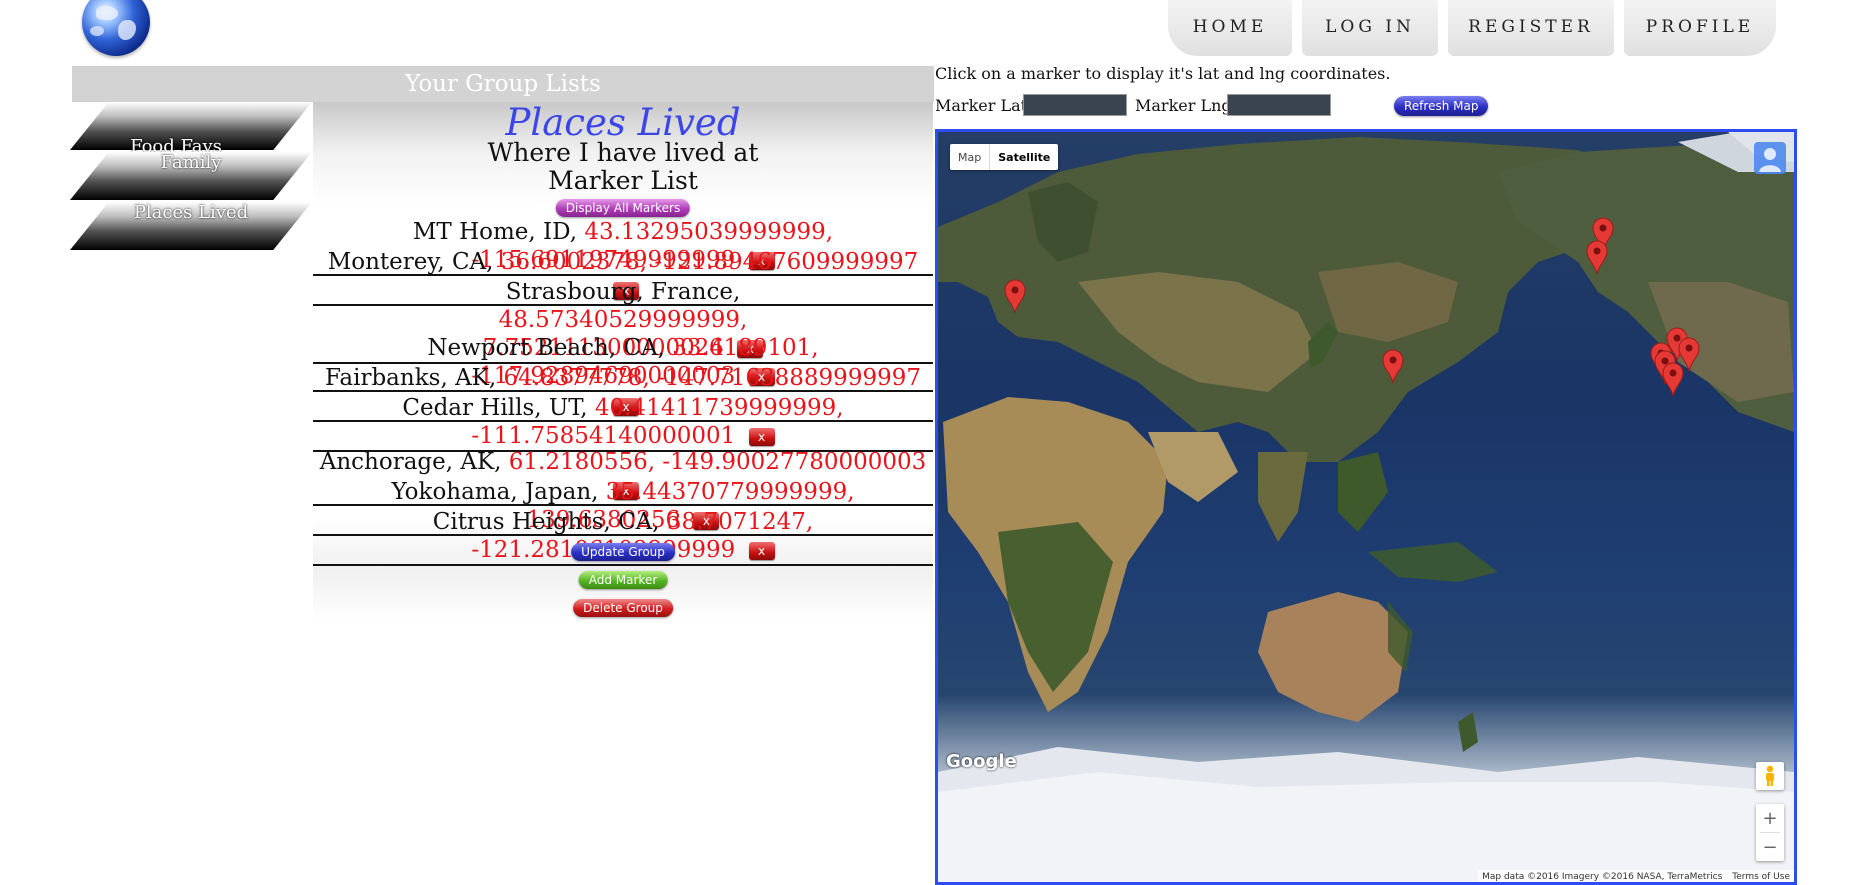 This screenshot has width=1864, height=885. I want to click on map-type-control: Map Satellite, so click(1004, 157).